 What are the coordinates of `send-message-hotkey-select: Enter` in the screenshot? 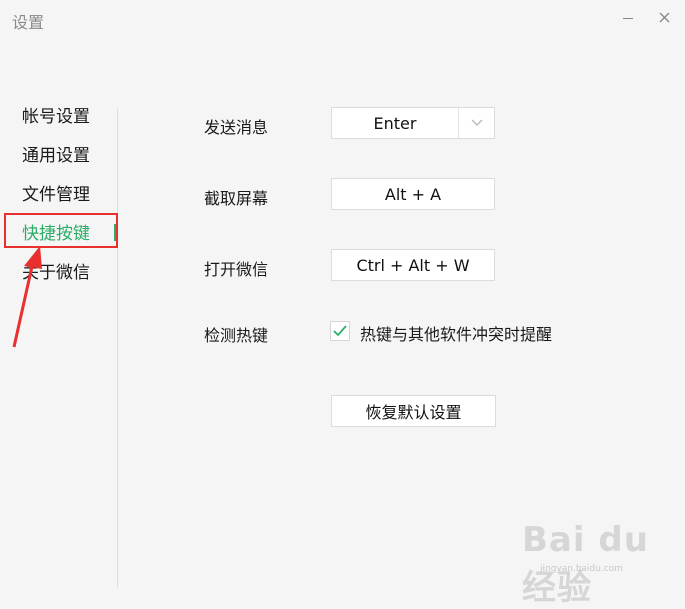 It's located at (413, 123).